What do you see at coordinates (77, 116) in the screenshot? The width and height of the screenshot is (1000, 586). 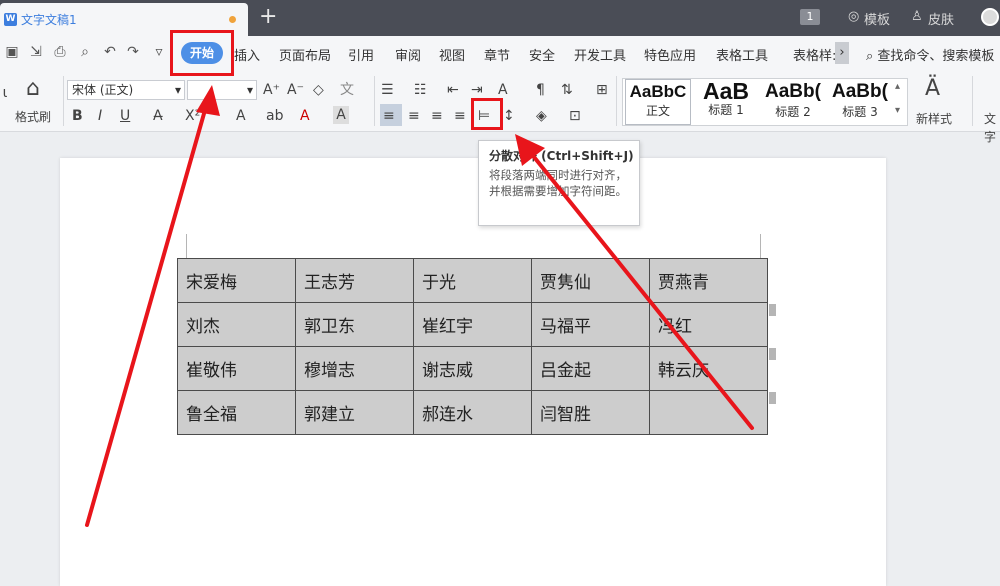 I see `bold-button: B` at bounding box center [77, 116].